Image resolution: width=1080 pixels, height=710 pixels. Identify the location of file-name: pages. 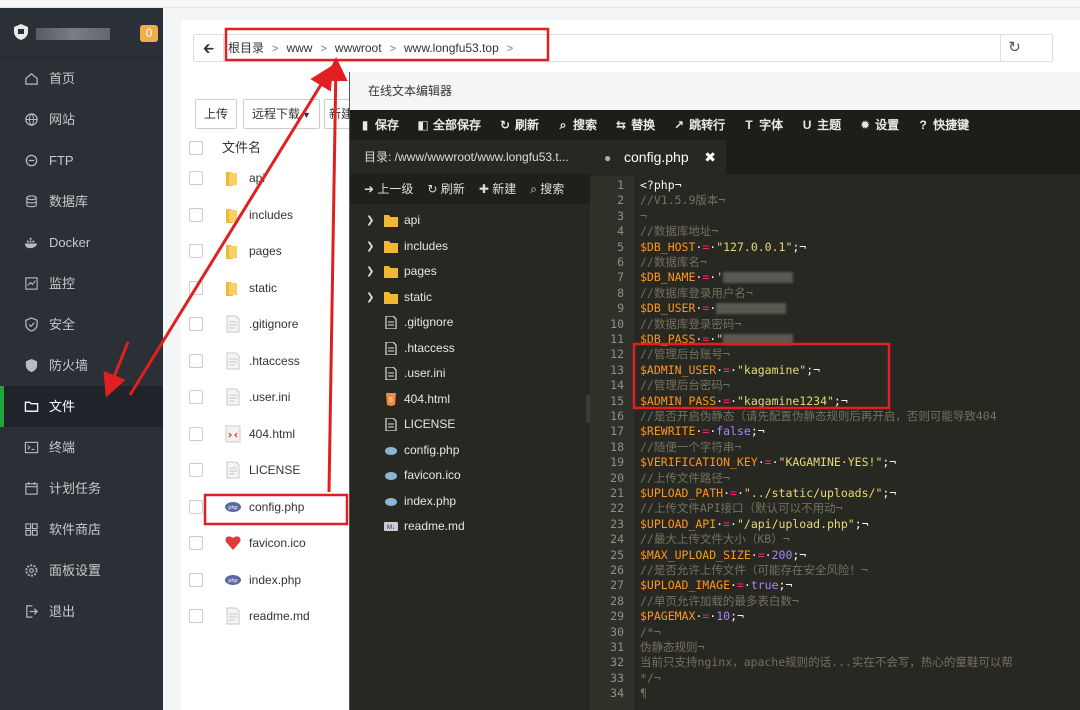
(265, 251).